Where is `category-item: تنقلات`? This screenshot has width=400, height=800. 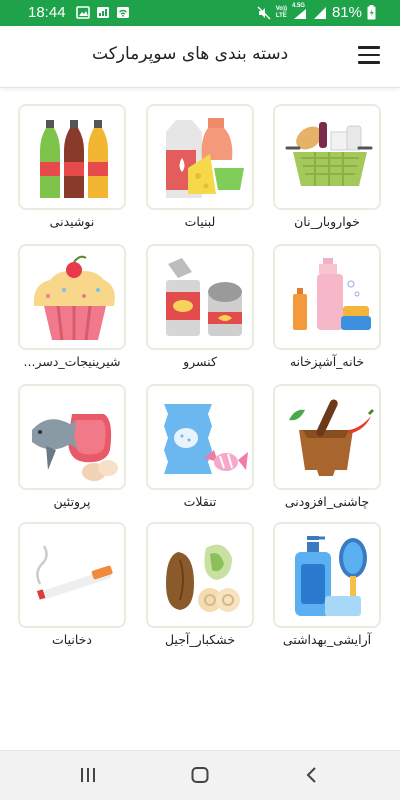
category-item: تنقلات is located at coordinates (201, 450).